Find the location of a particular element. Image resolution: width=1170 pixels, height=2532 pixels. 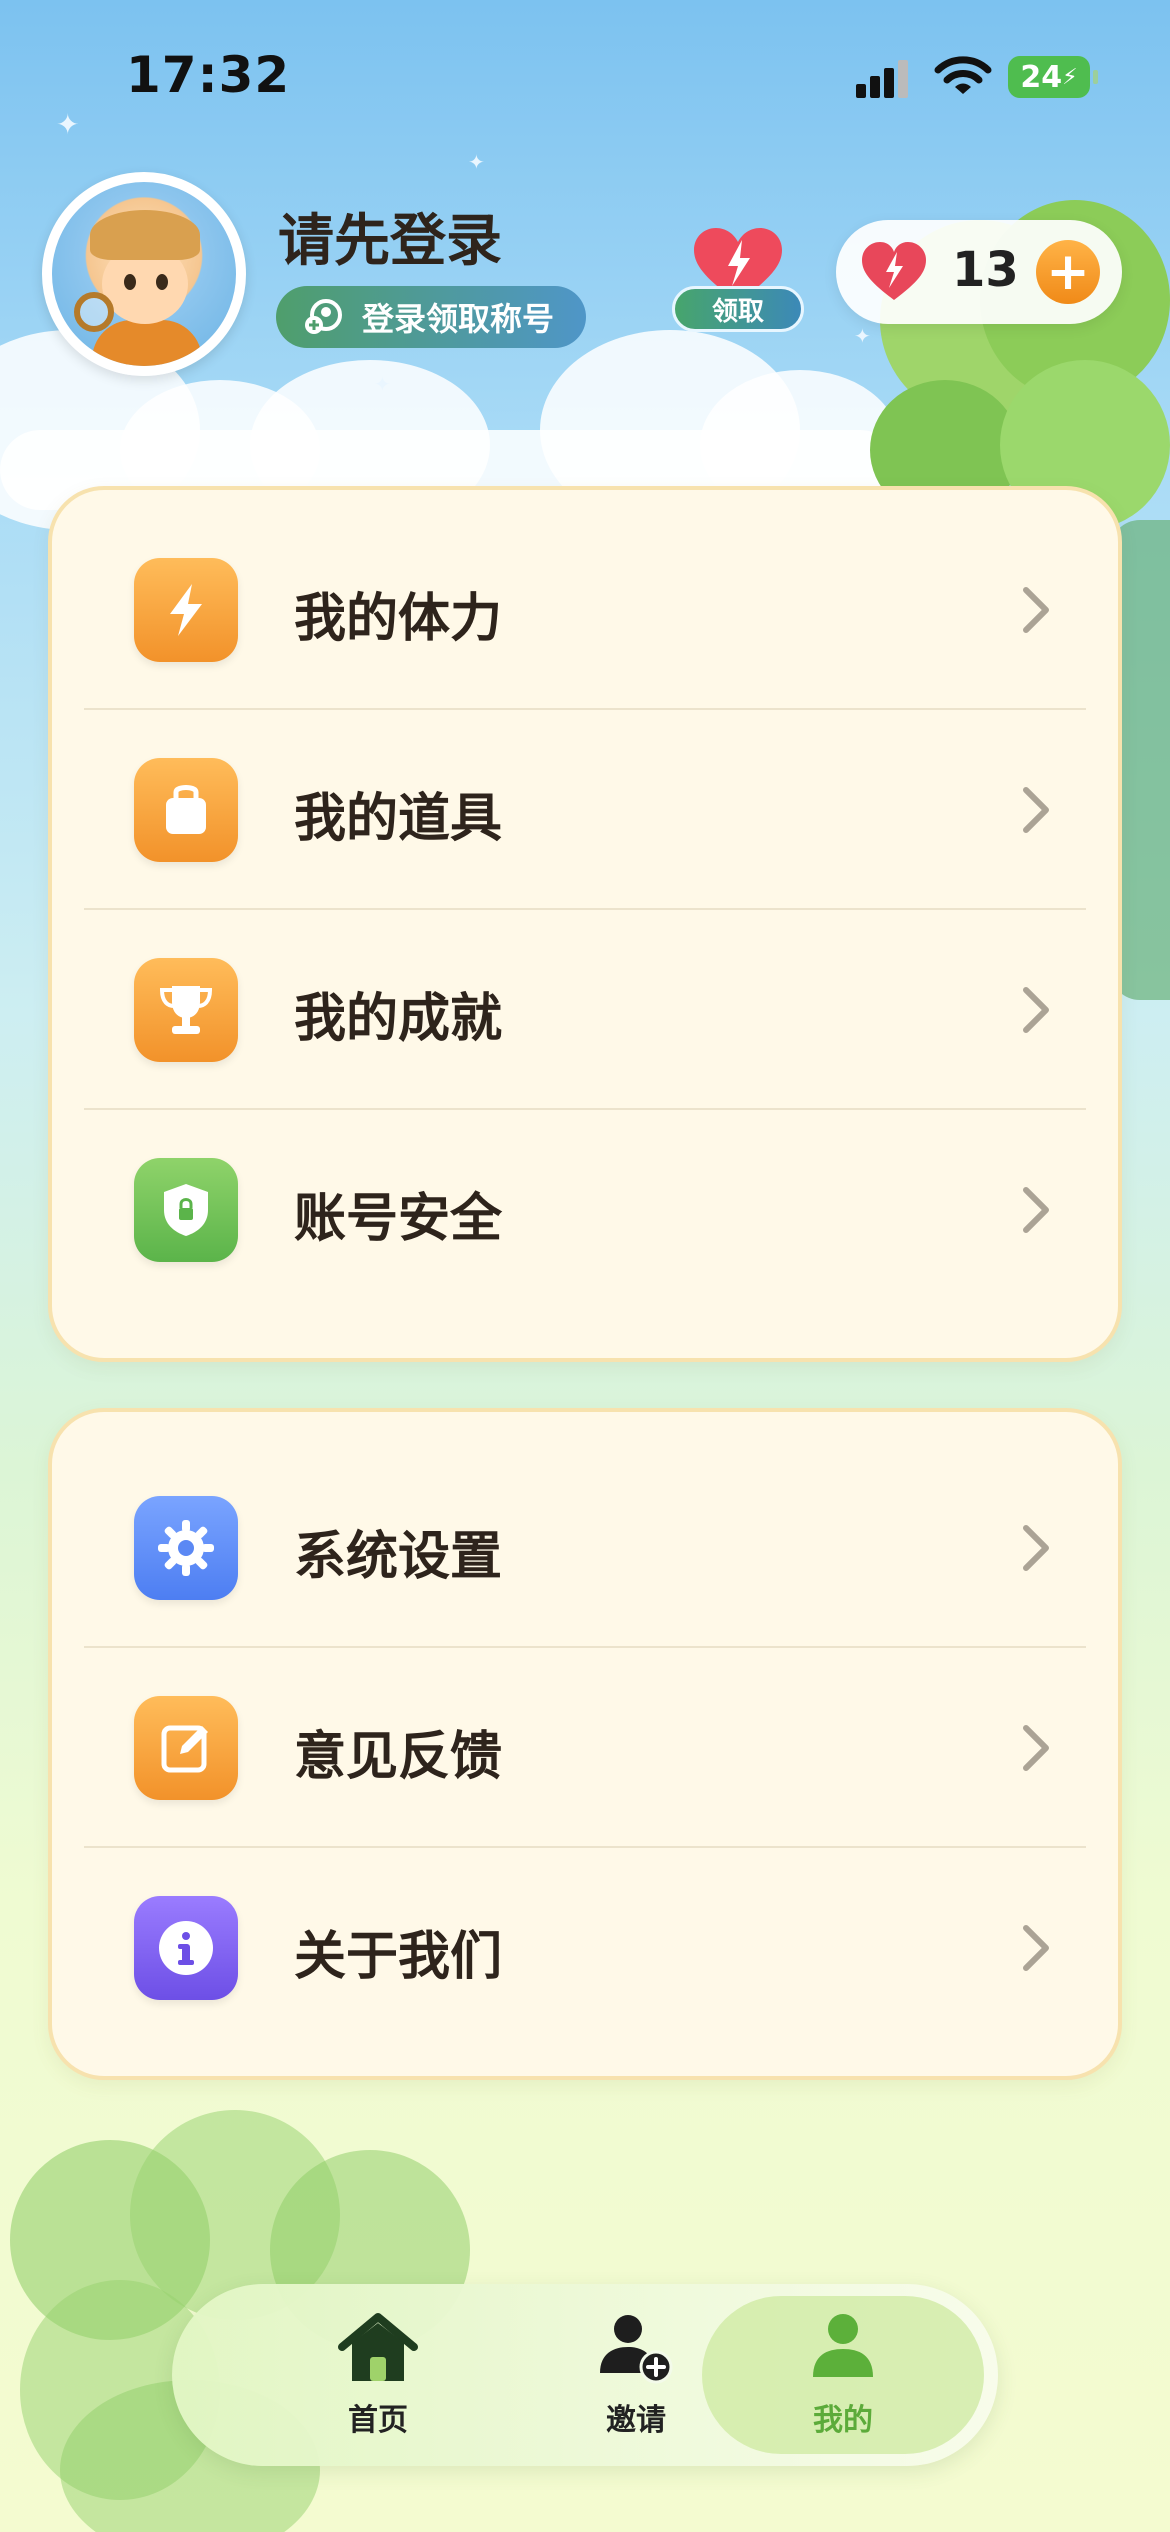

add-user-icon is located at coordinates (636, 2349).